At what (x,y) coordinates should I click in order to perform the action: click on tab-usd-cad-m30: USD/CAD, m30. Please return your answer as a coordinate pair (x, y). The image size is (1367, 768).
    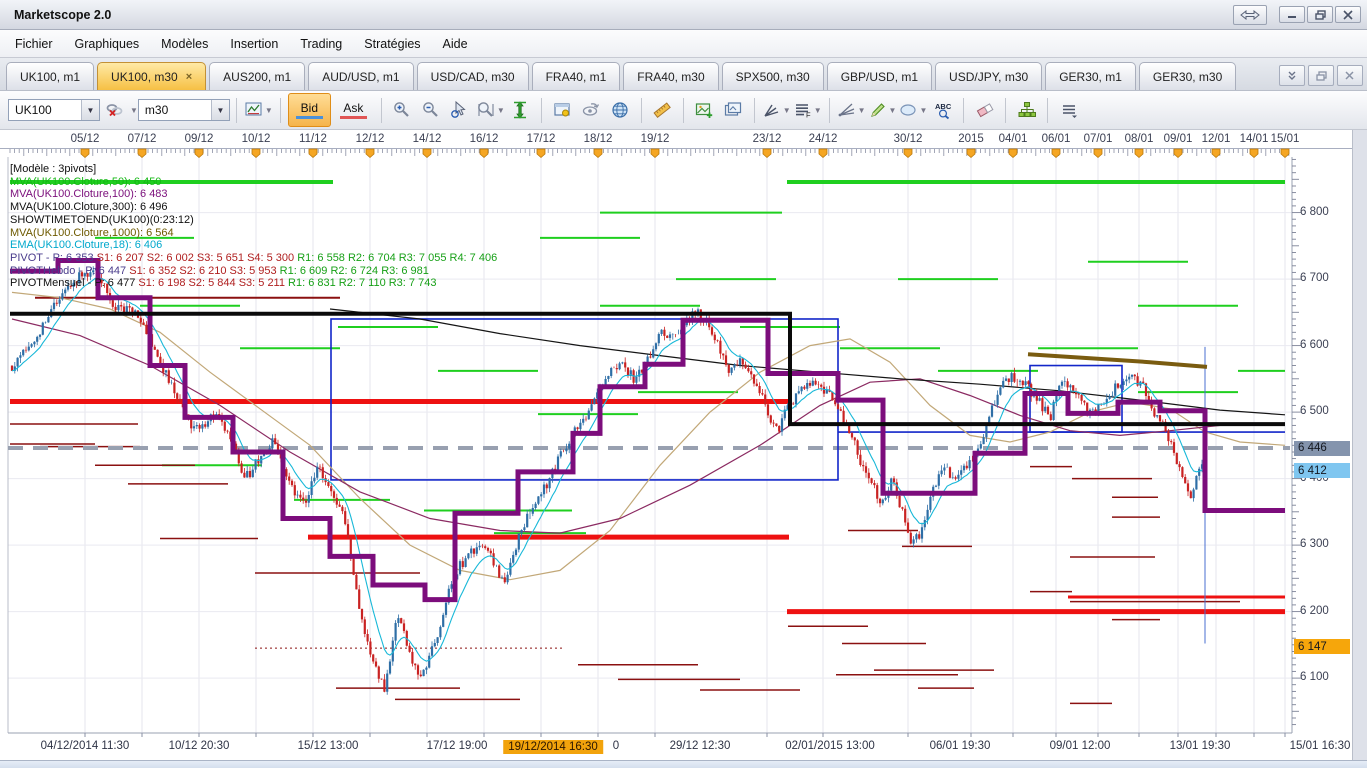
    Looking at the image, I should click on (472, 76).